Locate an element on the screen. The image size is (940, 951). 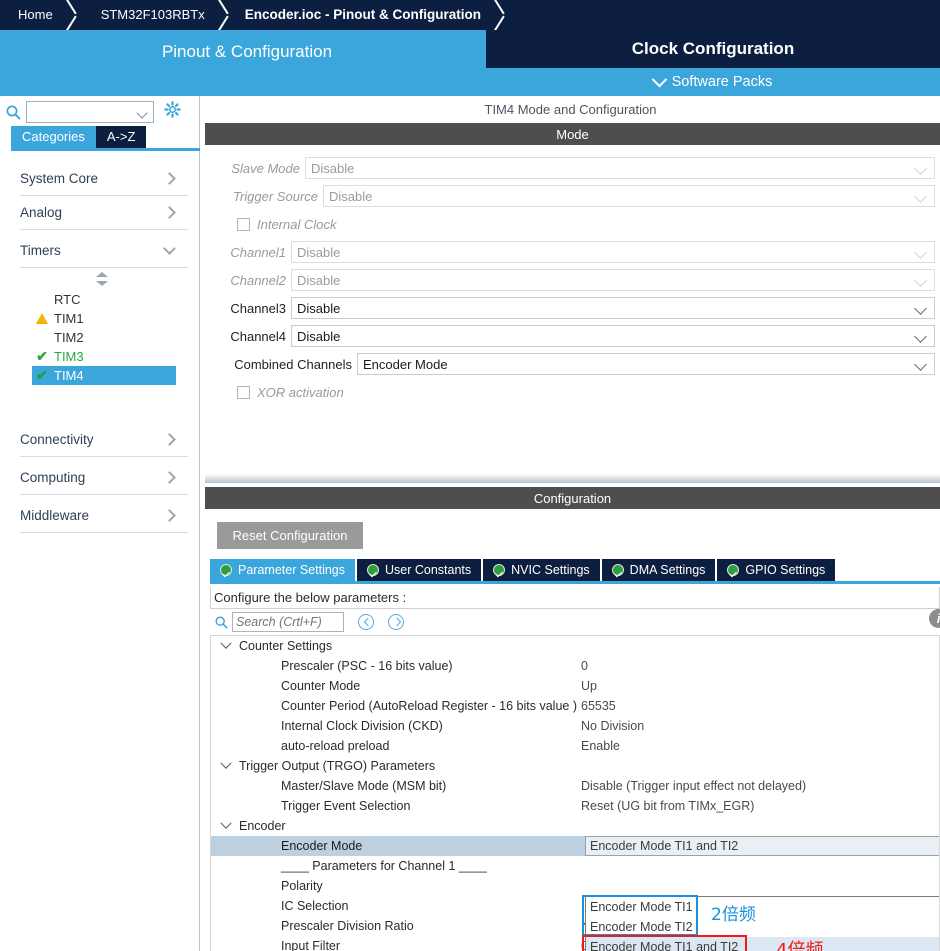
sidebar-item-tim3: ✔ TIM3 is located at coordinates (104, 356).